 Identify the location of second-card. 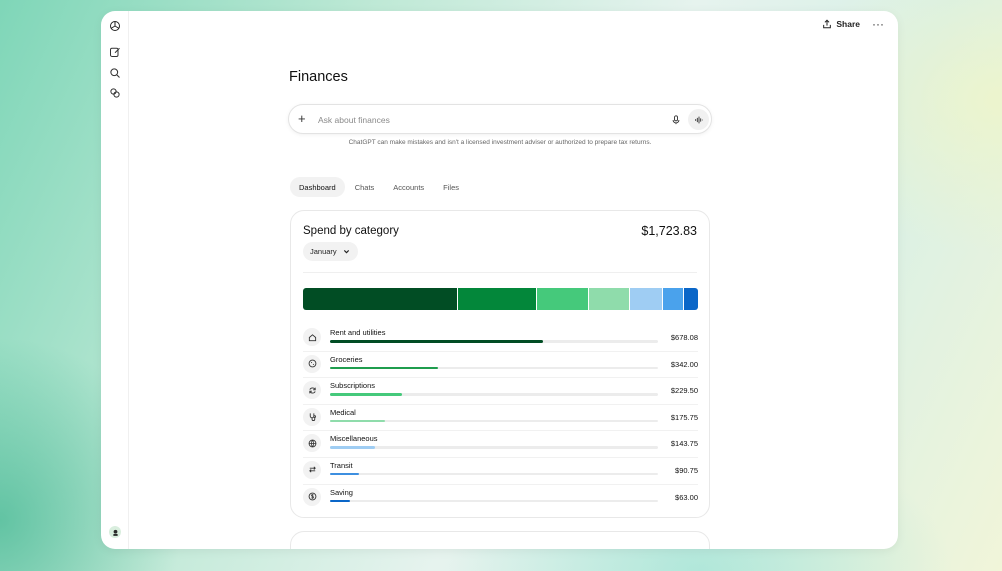
(500, 540).